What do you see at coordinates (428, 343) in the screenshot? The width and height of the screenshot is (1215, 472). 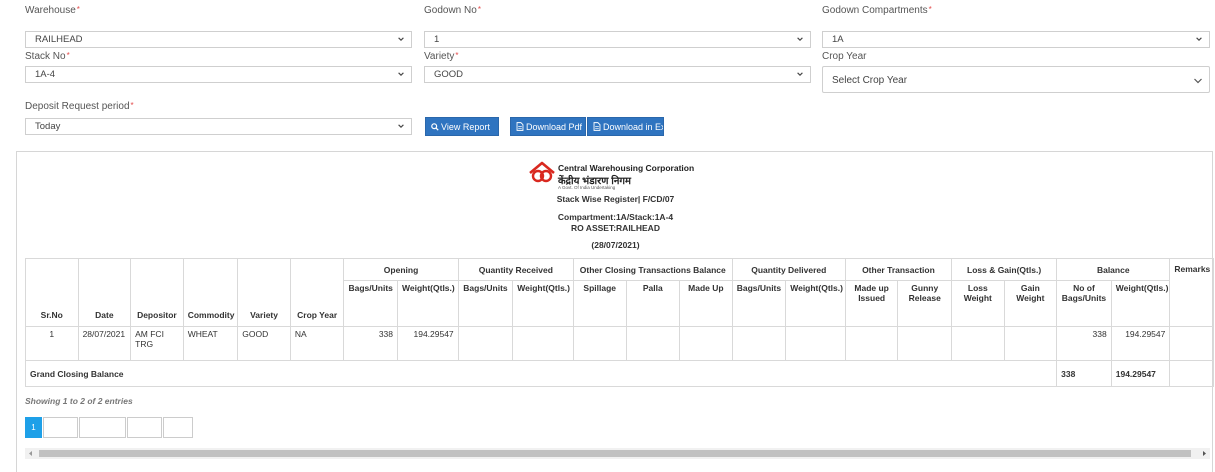 I see `cell-open-weight: 194.29547` at bounding box center [428, 343].